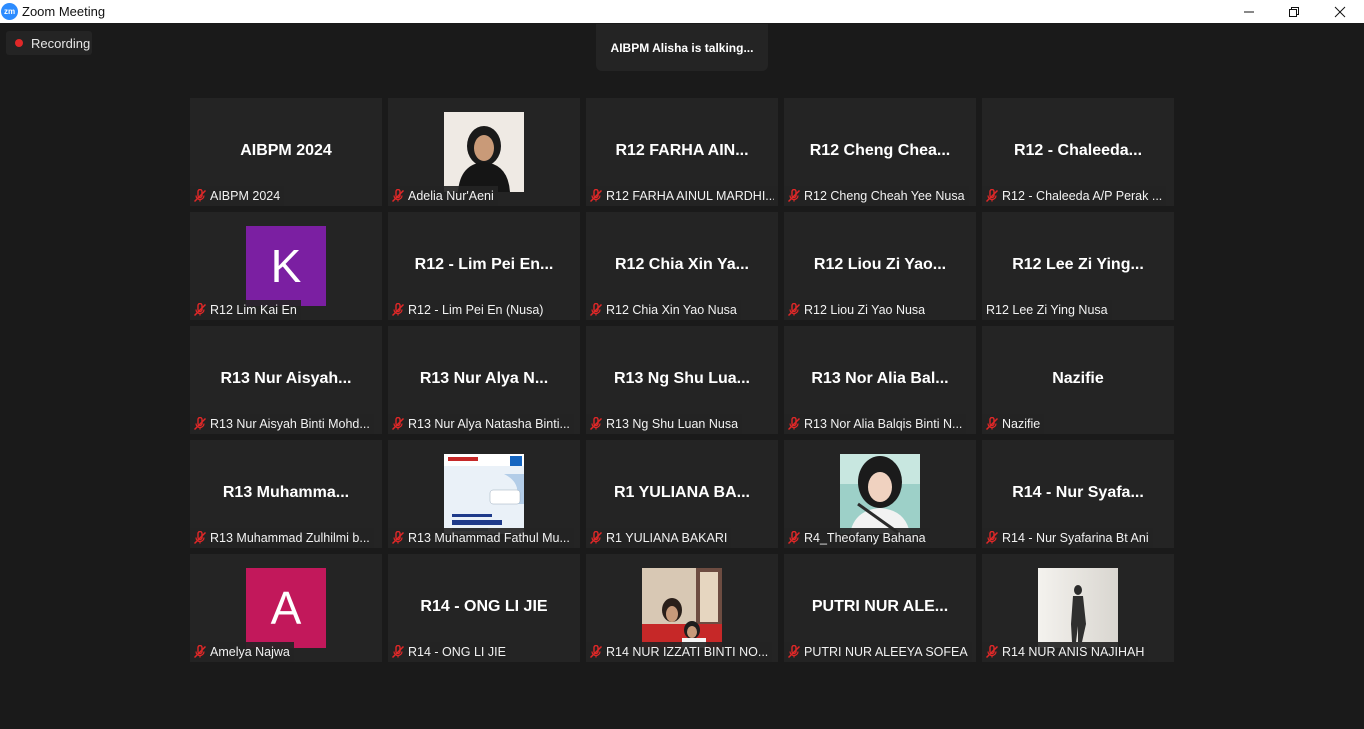  I want to click on participant-name-tag: R14 - ONG LI JIE, so click(449, 652).